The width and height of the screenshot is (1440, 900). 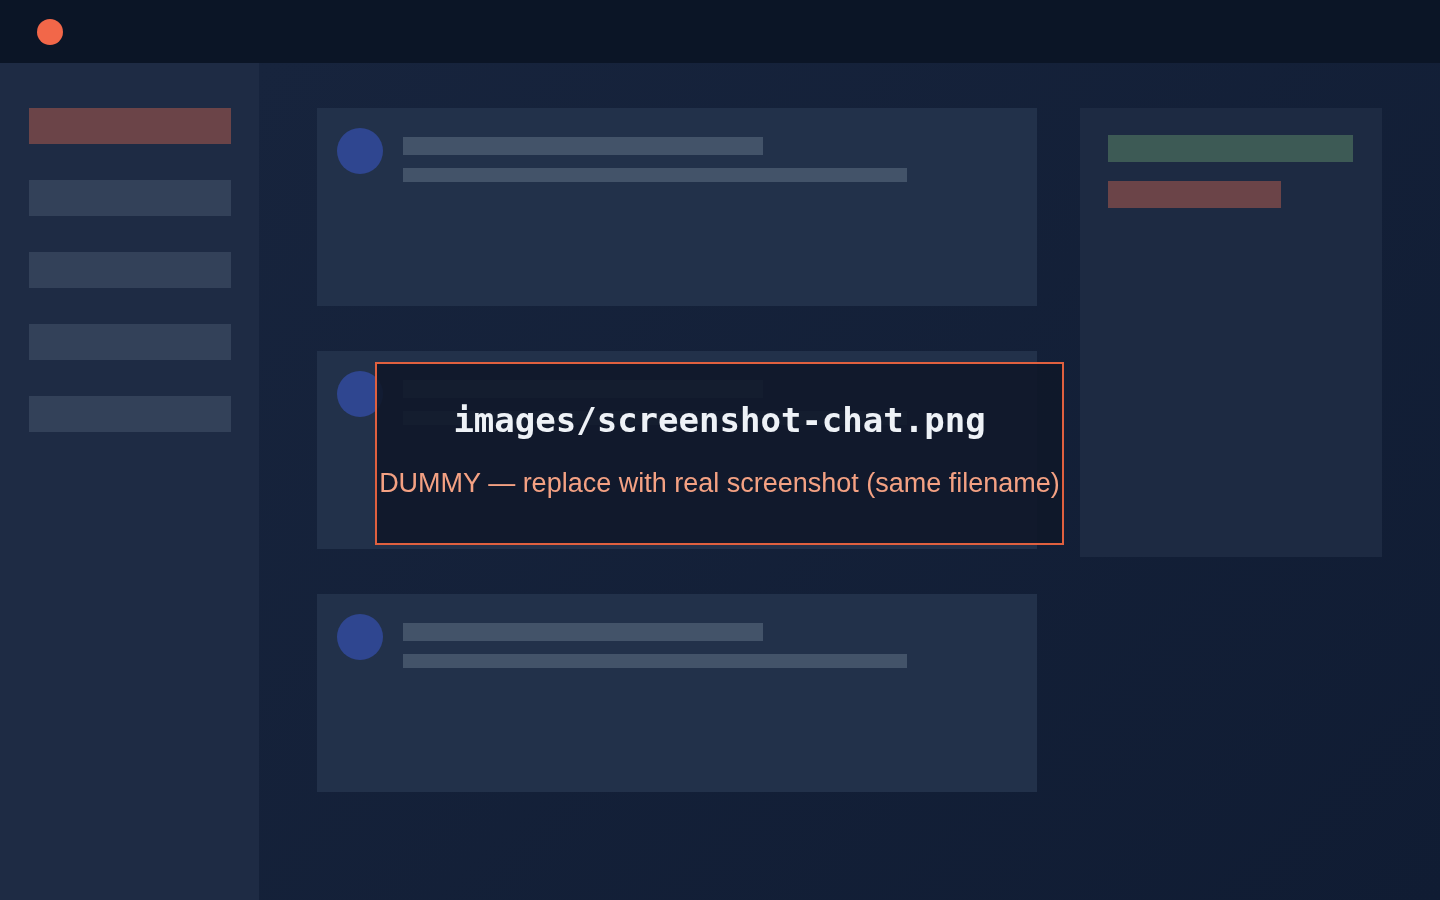 What do you see at coordinates (719, 483) in the screenshot?
I see `placeholder-note: DUMMY — replace with real screenshot (same filename)` at bounding box center [719, 483].